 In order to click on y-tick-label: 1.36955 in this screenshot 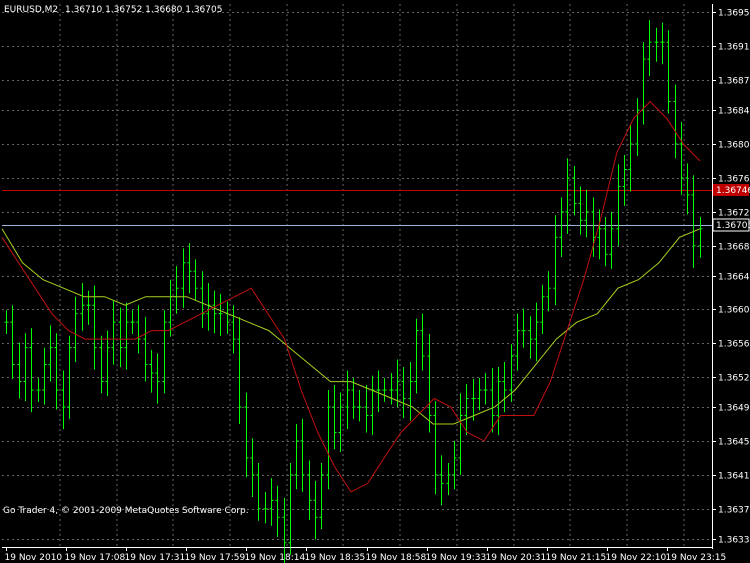, I will do `click(734, 14)`.